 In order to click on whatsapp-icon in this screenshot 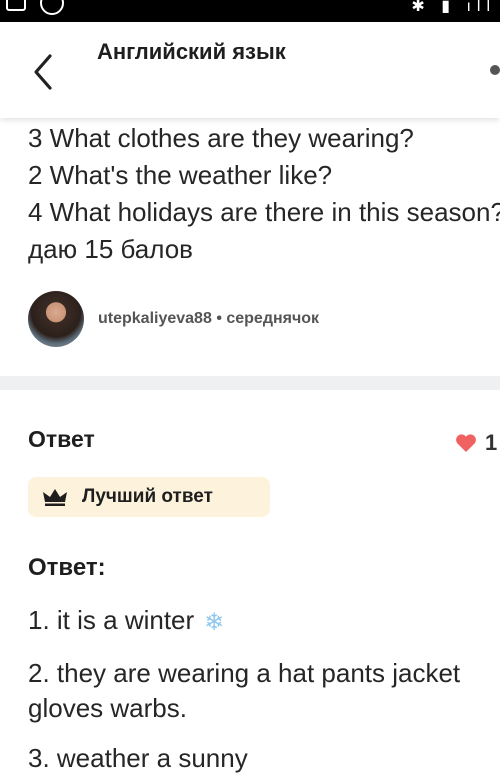, I will do `click(52, 7)`.